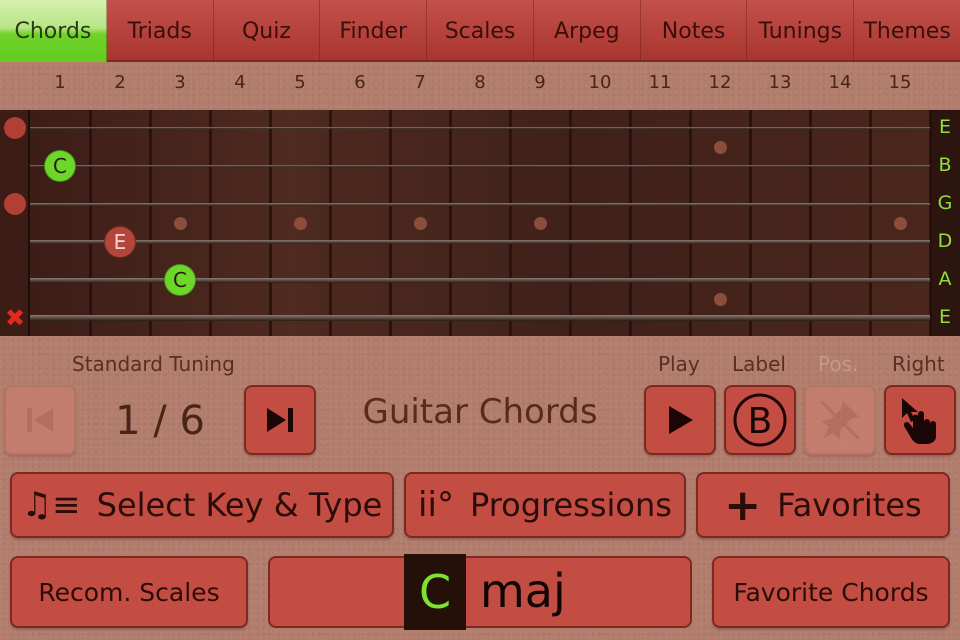 This screenshot has width=960, height=640. I want to click on label-value: B, so click(760, 421).